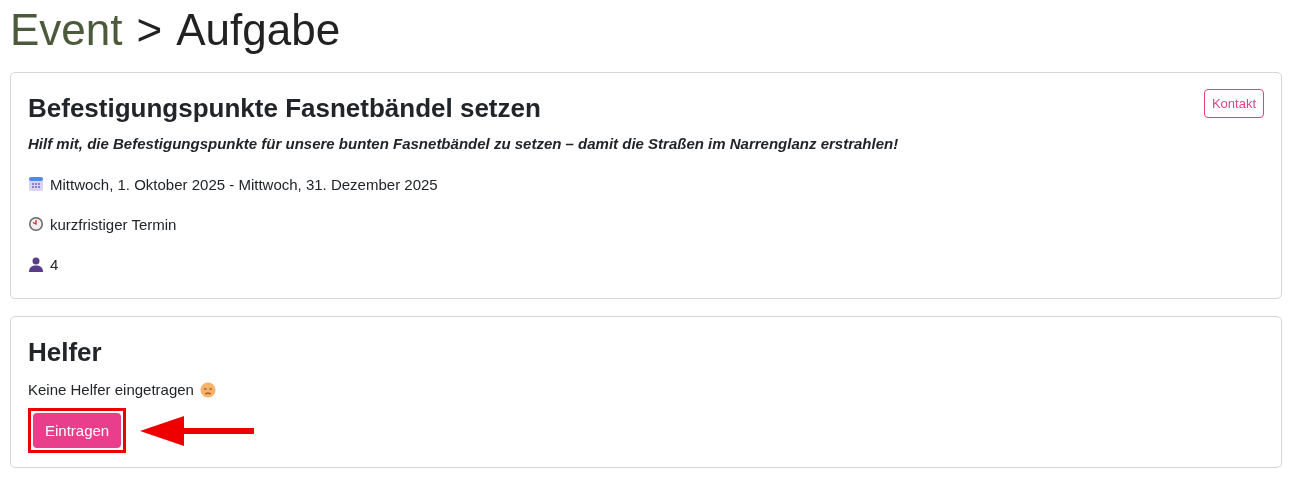 This screenshot has width=1292, height=480. I want to click on breadcrumb-link: Event, so click(66, 30).